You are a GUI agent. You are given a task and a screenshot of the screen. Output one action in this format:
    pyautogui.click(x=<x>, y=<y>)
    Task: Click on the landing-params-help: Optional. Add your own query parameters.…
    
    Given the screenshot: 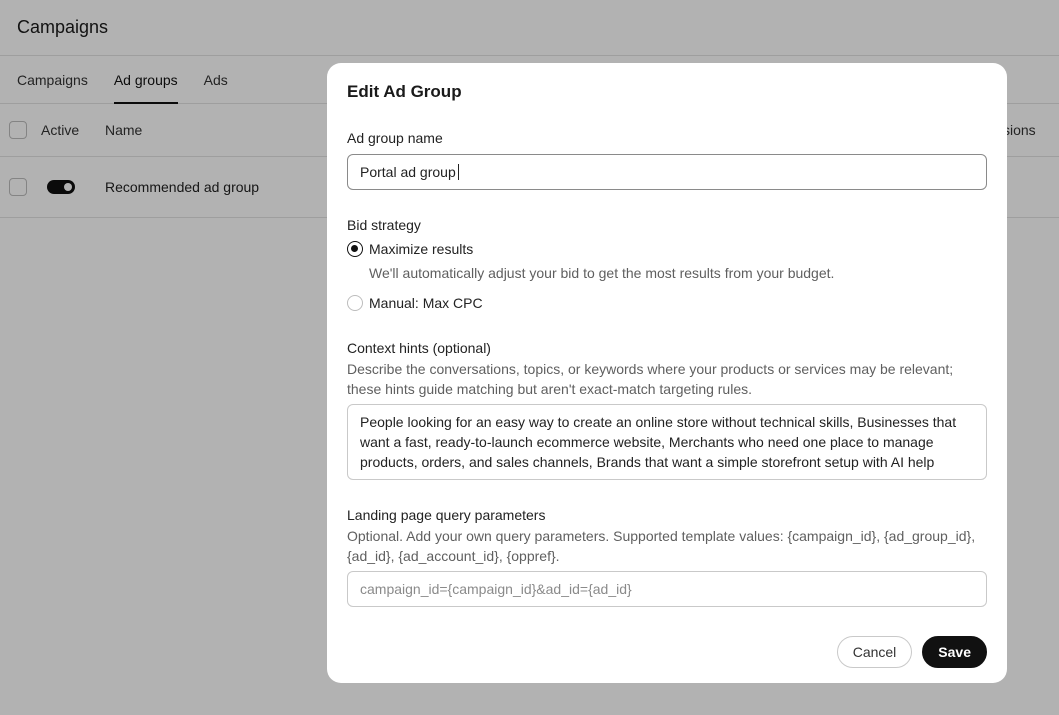 What is the action you would take?
    pyautogui.click(x=661, y=546)
    